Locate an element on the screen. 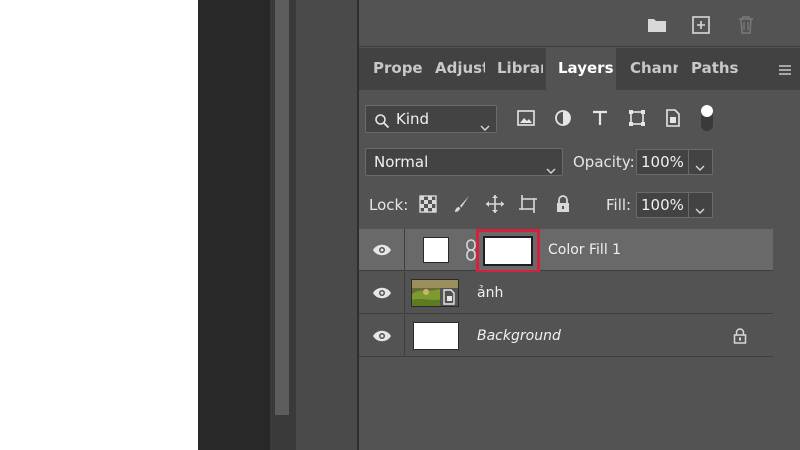 The image size is (800, 450). panel-menu-icon is located at coordinates (785, 69).